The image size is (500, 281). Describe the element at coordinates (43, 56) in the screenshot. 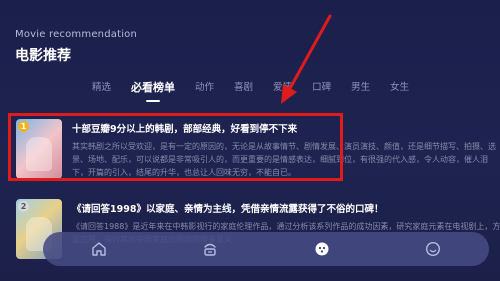

I see `page-title: 电影推荐` at that location.